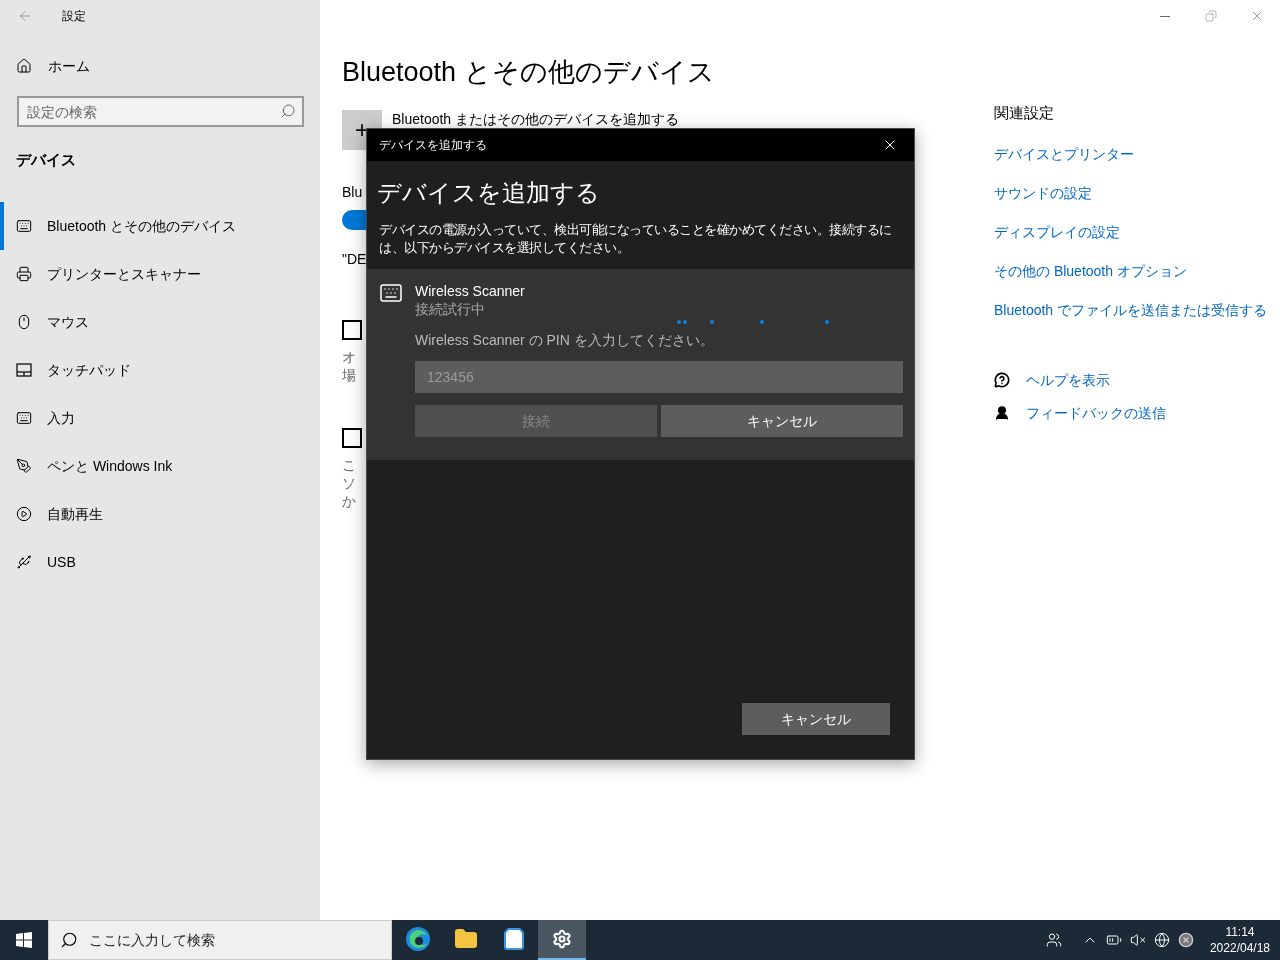  I want to click on option-description: か, so click(349, 501).